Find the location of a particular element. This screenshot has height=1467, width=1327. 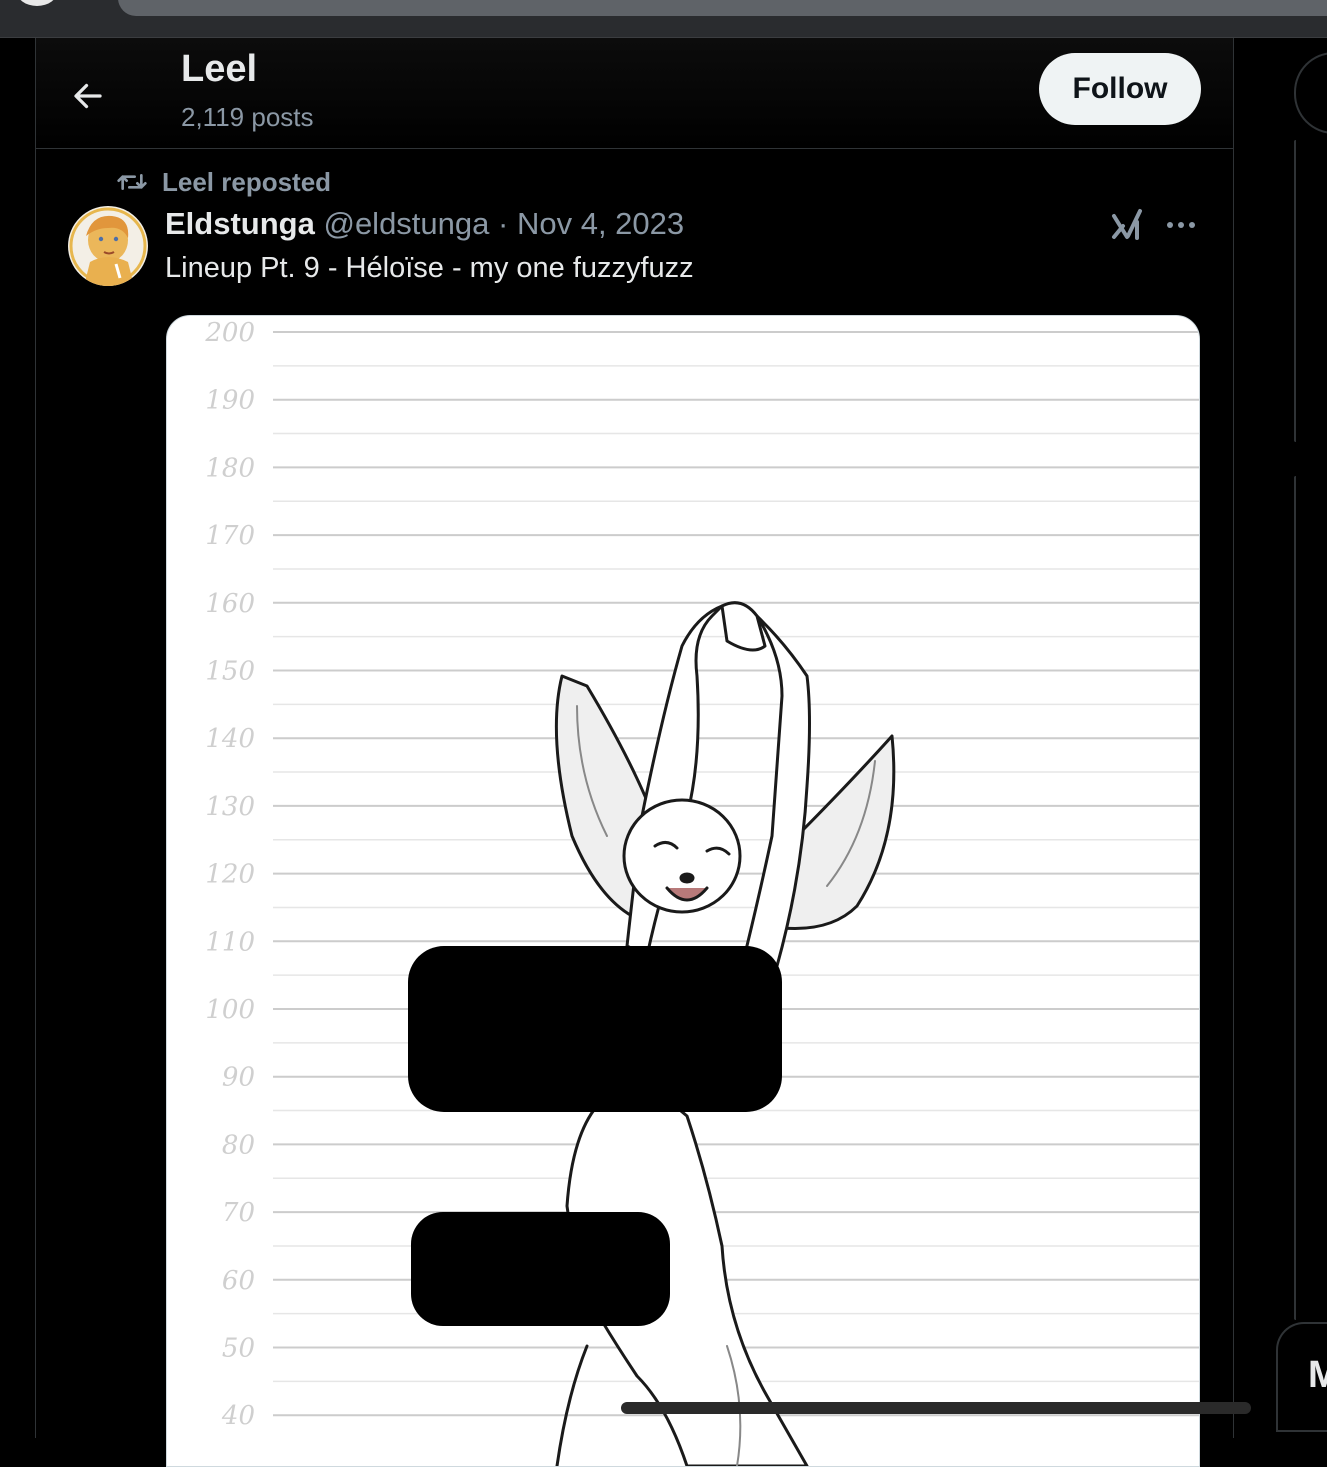

posts-count: 2,119 posts is located at coordinates (247, 117).